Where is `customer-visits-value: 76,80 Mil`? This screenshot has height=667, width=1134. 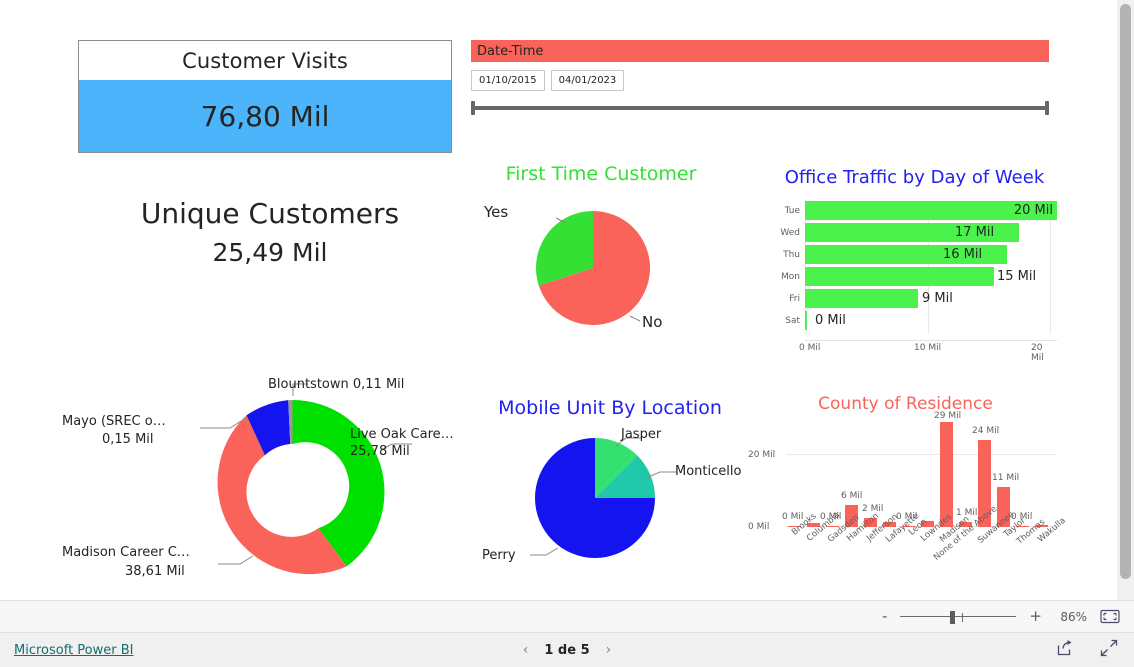
customer-visits-value: 76,80 Mil is located at coordinates (265, 116).